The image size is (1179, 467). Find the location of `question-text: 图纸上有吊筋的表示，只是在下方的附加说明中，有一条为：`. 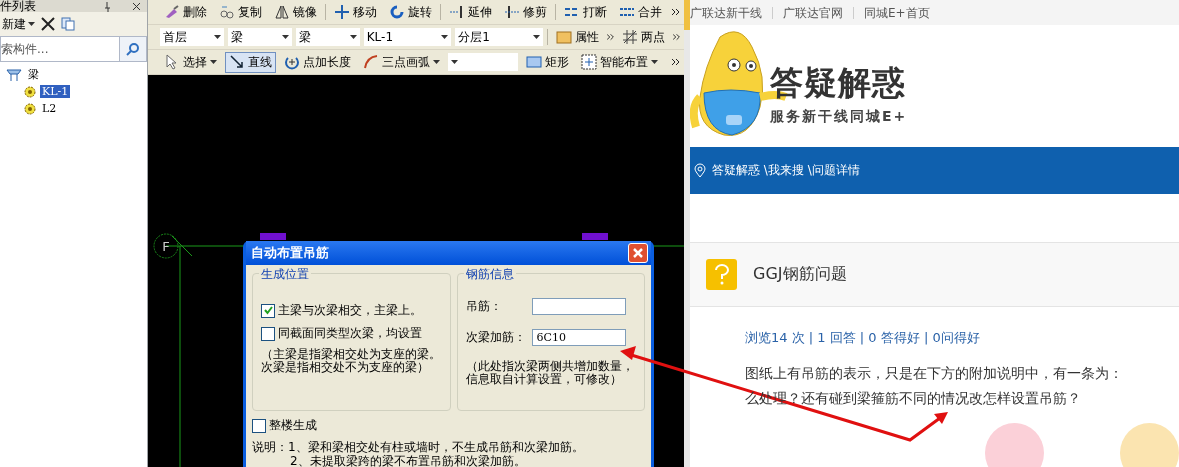

question-text: 图纸上有吊筋的表示，只是在下方的附加说明中，有一条为： is located at coordinates (934, 373).